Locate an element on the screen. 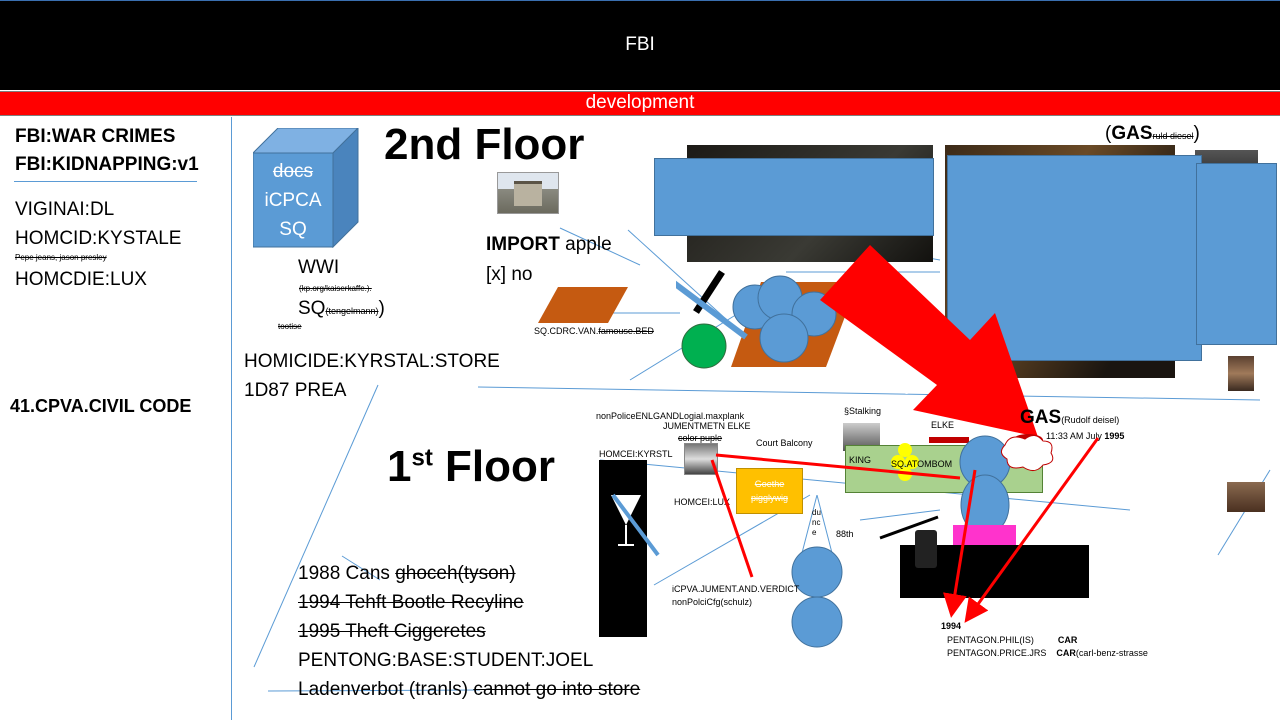  list-item-1994: 1994 Tehft Bootle Recyline is located at coordinates (411, 602).